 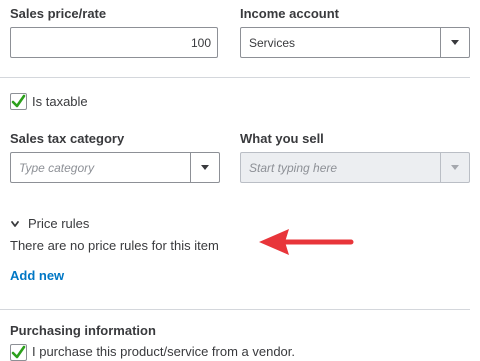 I want to click on red-arrow-annotation, so click(x=306, y=242).